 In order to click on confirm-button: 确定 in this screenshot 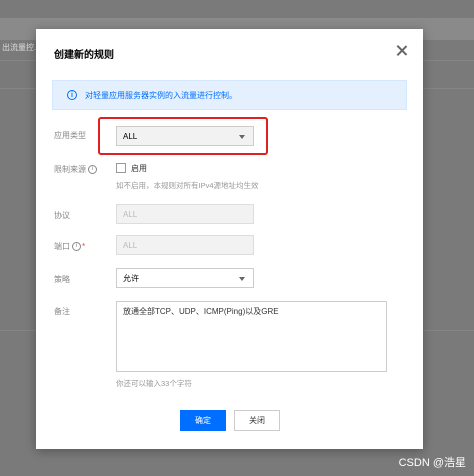, I will do `click(203, 420)`.